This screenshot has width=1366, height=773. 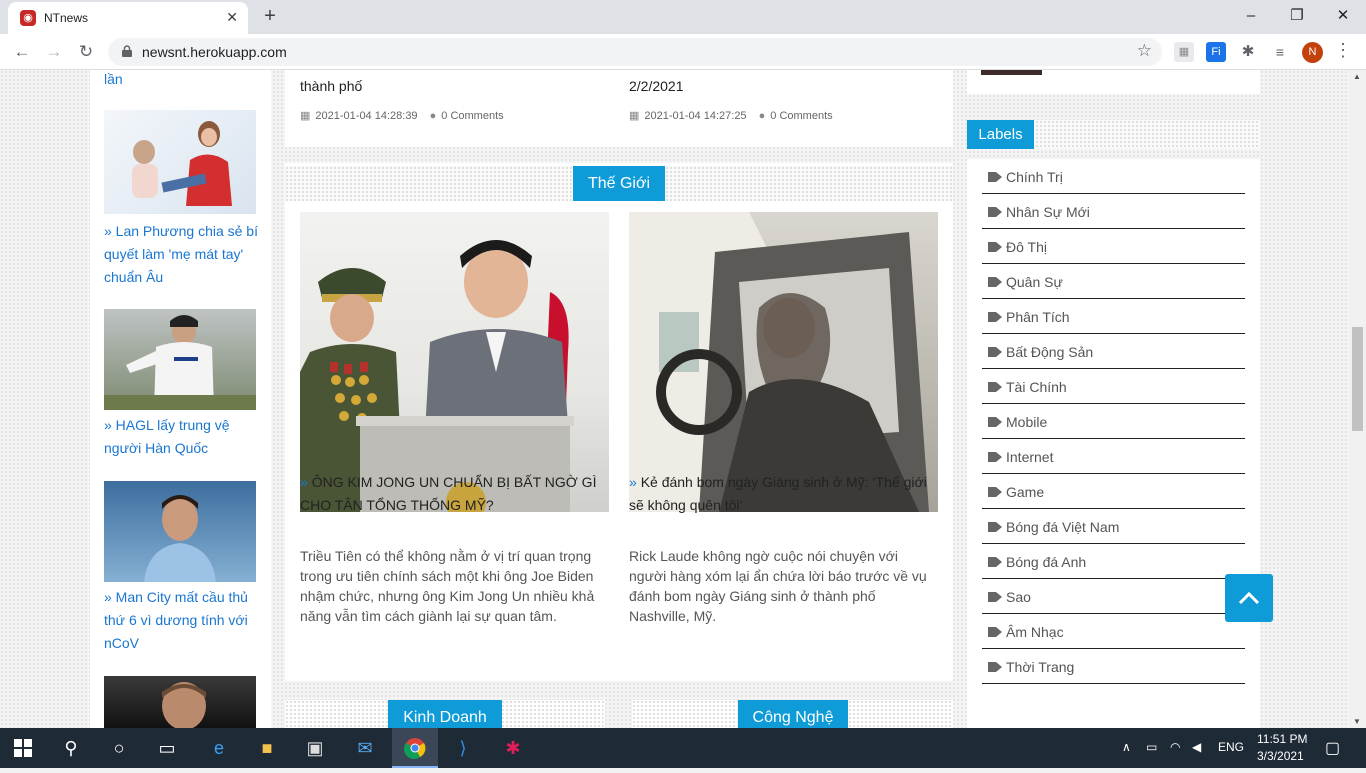 I want to click on file-explorer-icon: ■, so click(x=267, y=748).